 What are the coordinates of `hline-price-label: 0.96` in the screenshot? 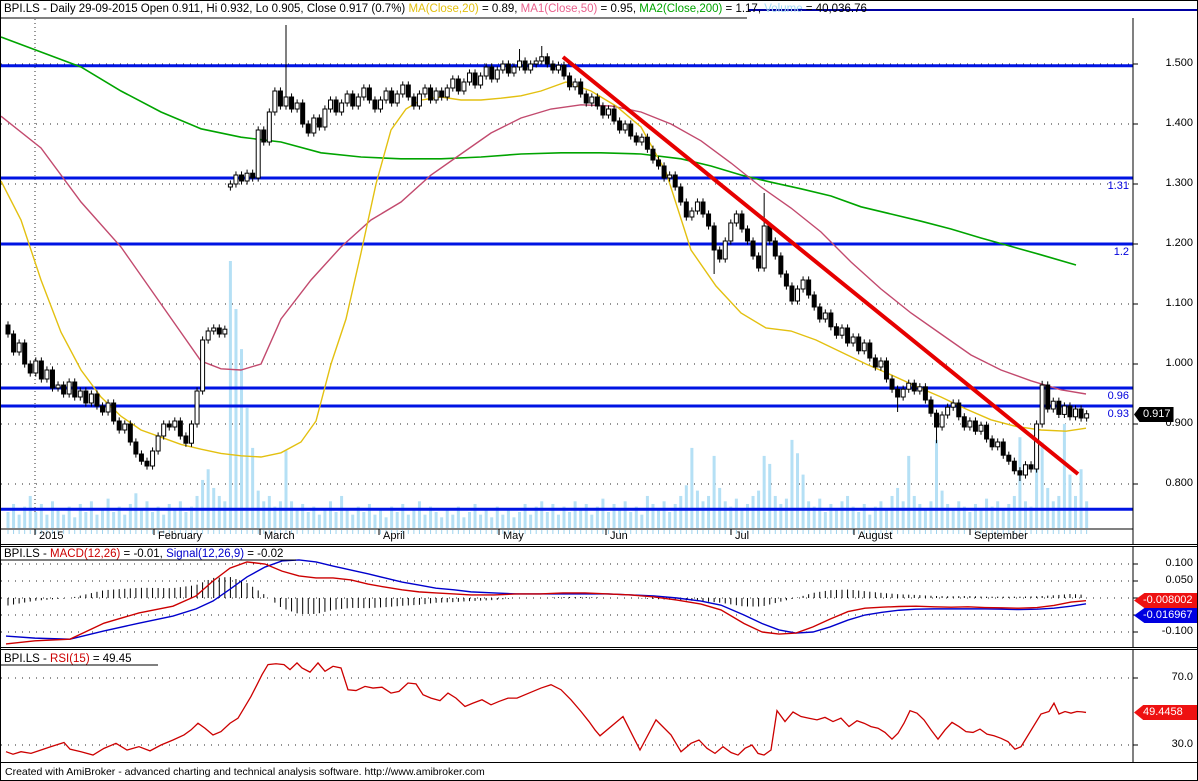 It's located at (1118, 396).